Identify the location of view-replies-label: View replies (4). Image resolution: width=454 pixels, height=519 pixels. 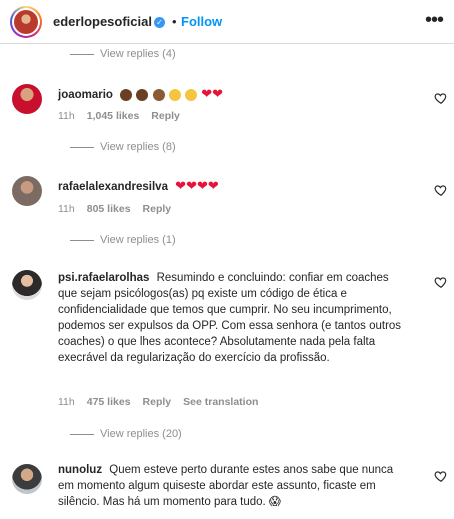
(138, 54).